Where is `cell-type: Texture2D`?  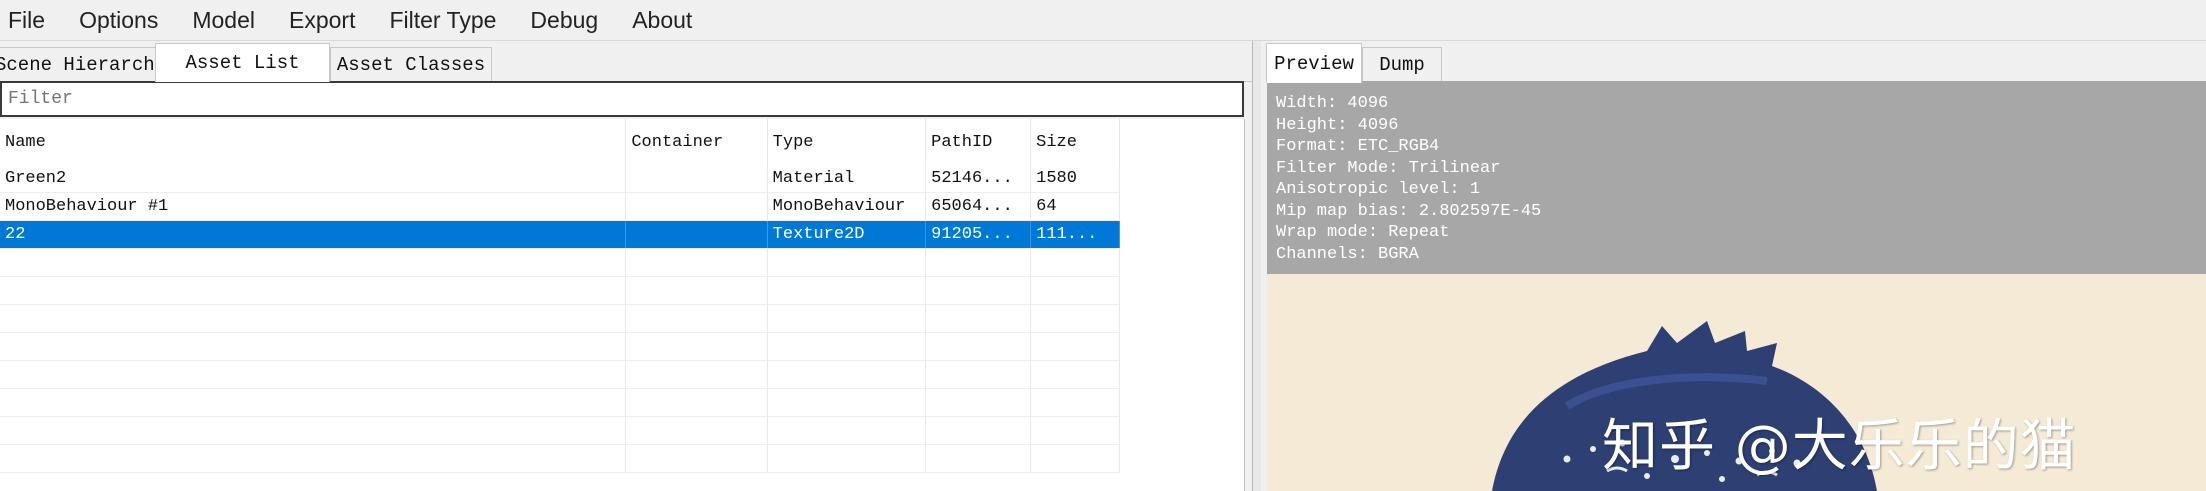
cell-type: Texture2D is located at coordinates (847, 234).